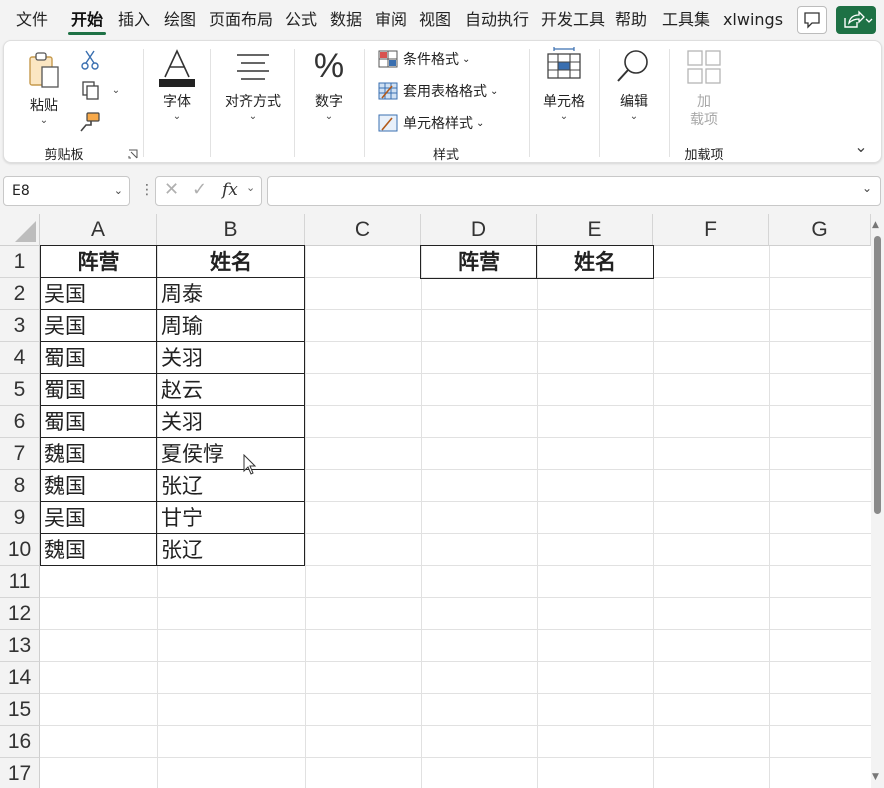  Describe the element at coordinates (856, 20) in the screenshot. I see `share-button` at that location.